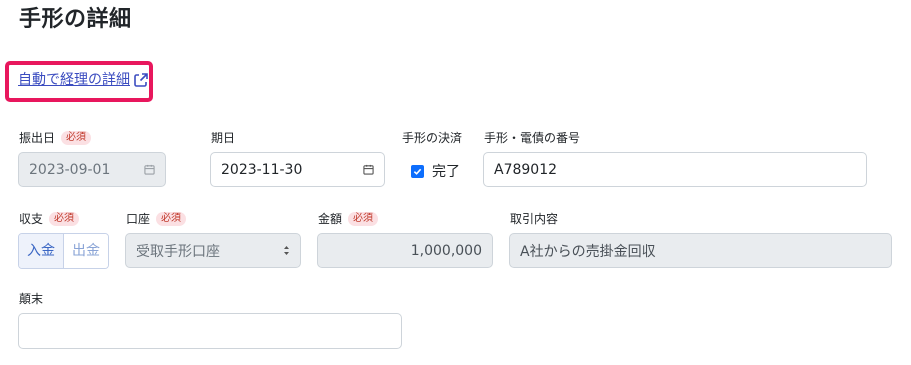 Image resolution: width=911 pixels, height=365 pixels. Describe the element at coordinates (526, 169) in the screenshot. I see `bill-number-value: A789012` at that location.